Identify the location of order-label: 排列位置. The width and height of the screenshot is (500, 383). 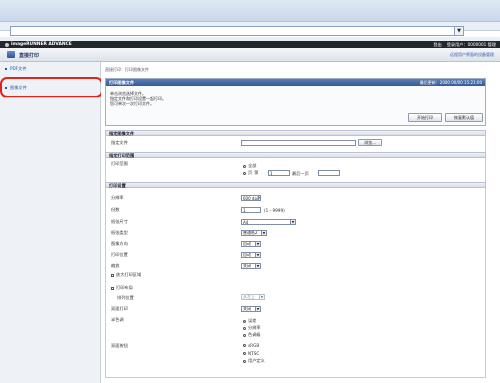
(125, 297).